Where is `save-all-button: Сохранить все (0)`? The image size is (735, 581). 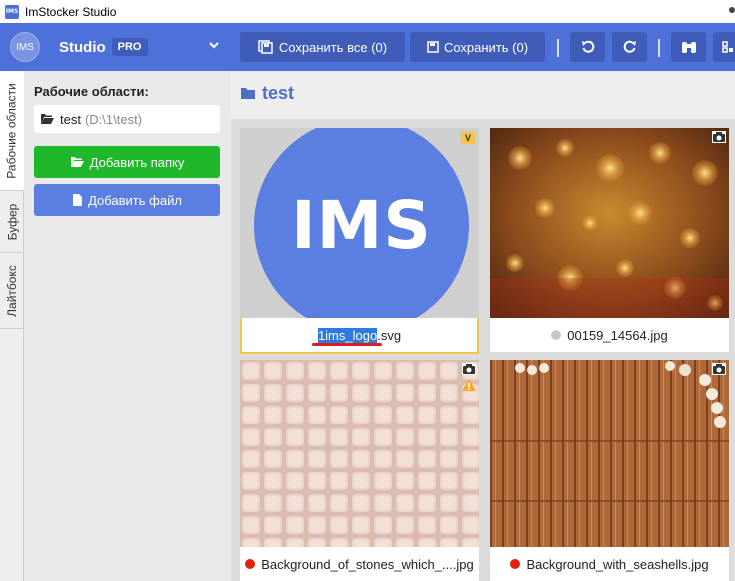
save-all-button: Сохранить все (0) is located at coordinates (322, 47).